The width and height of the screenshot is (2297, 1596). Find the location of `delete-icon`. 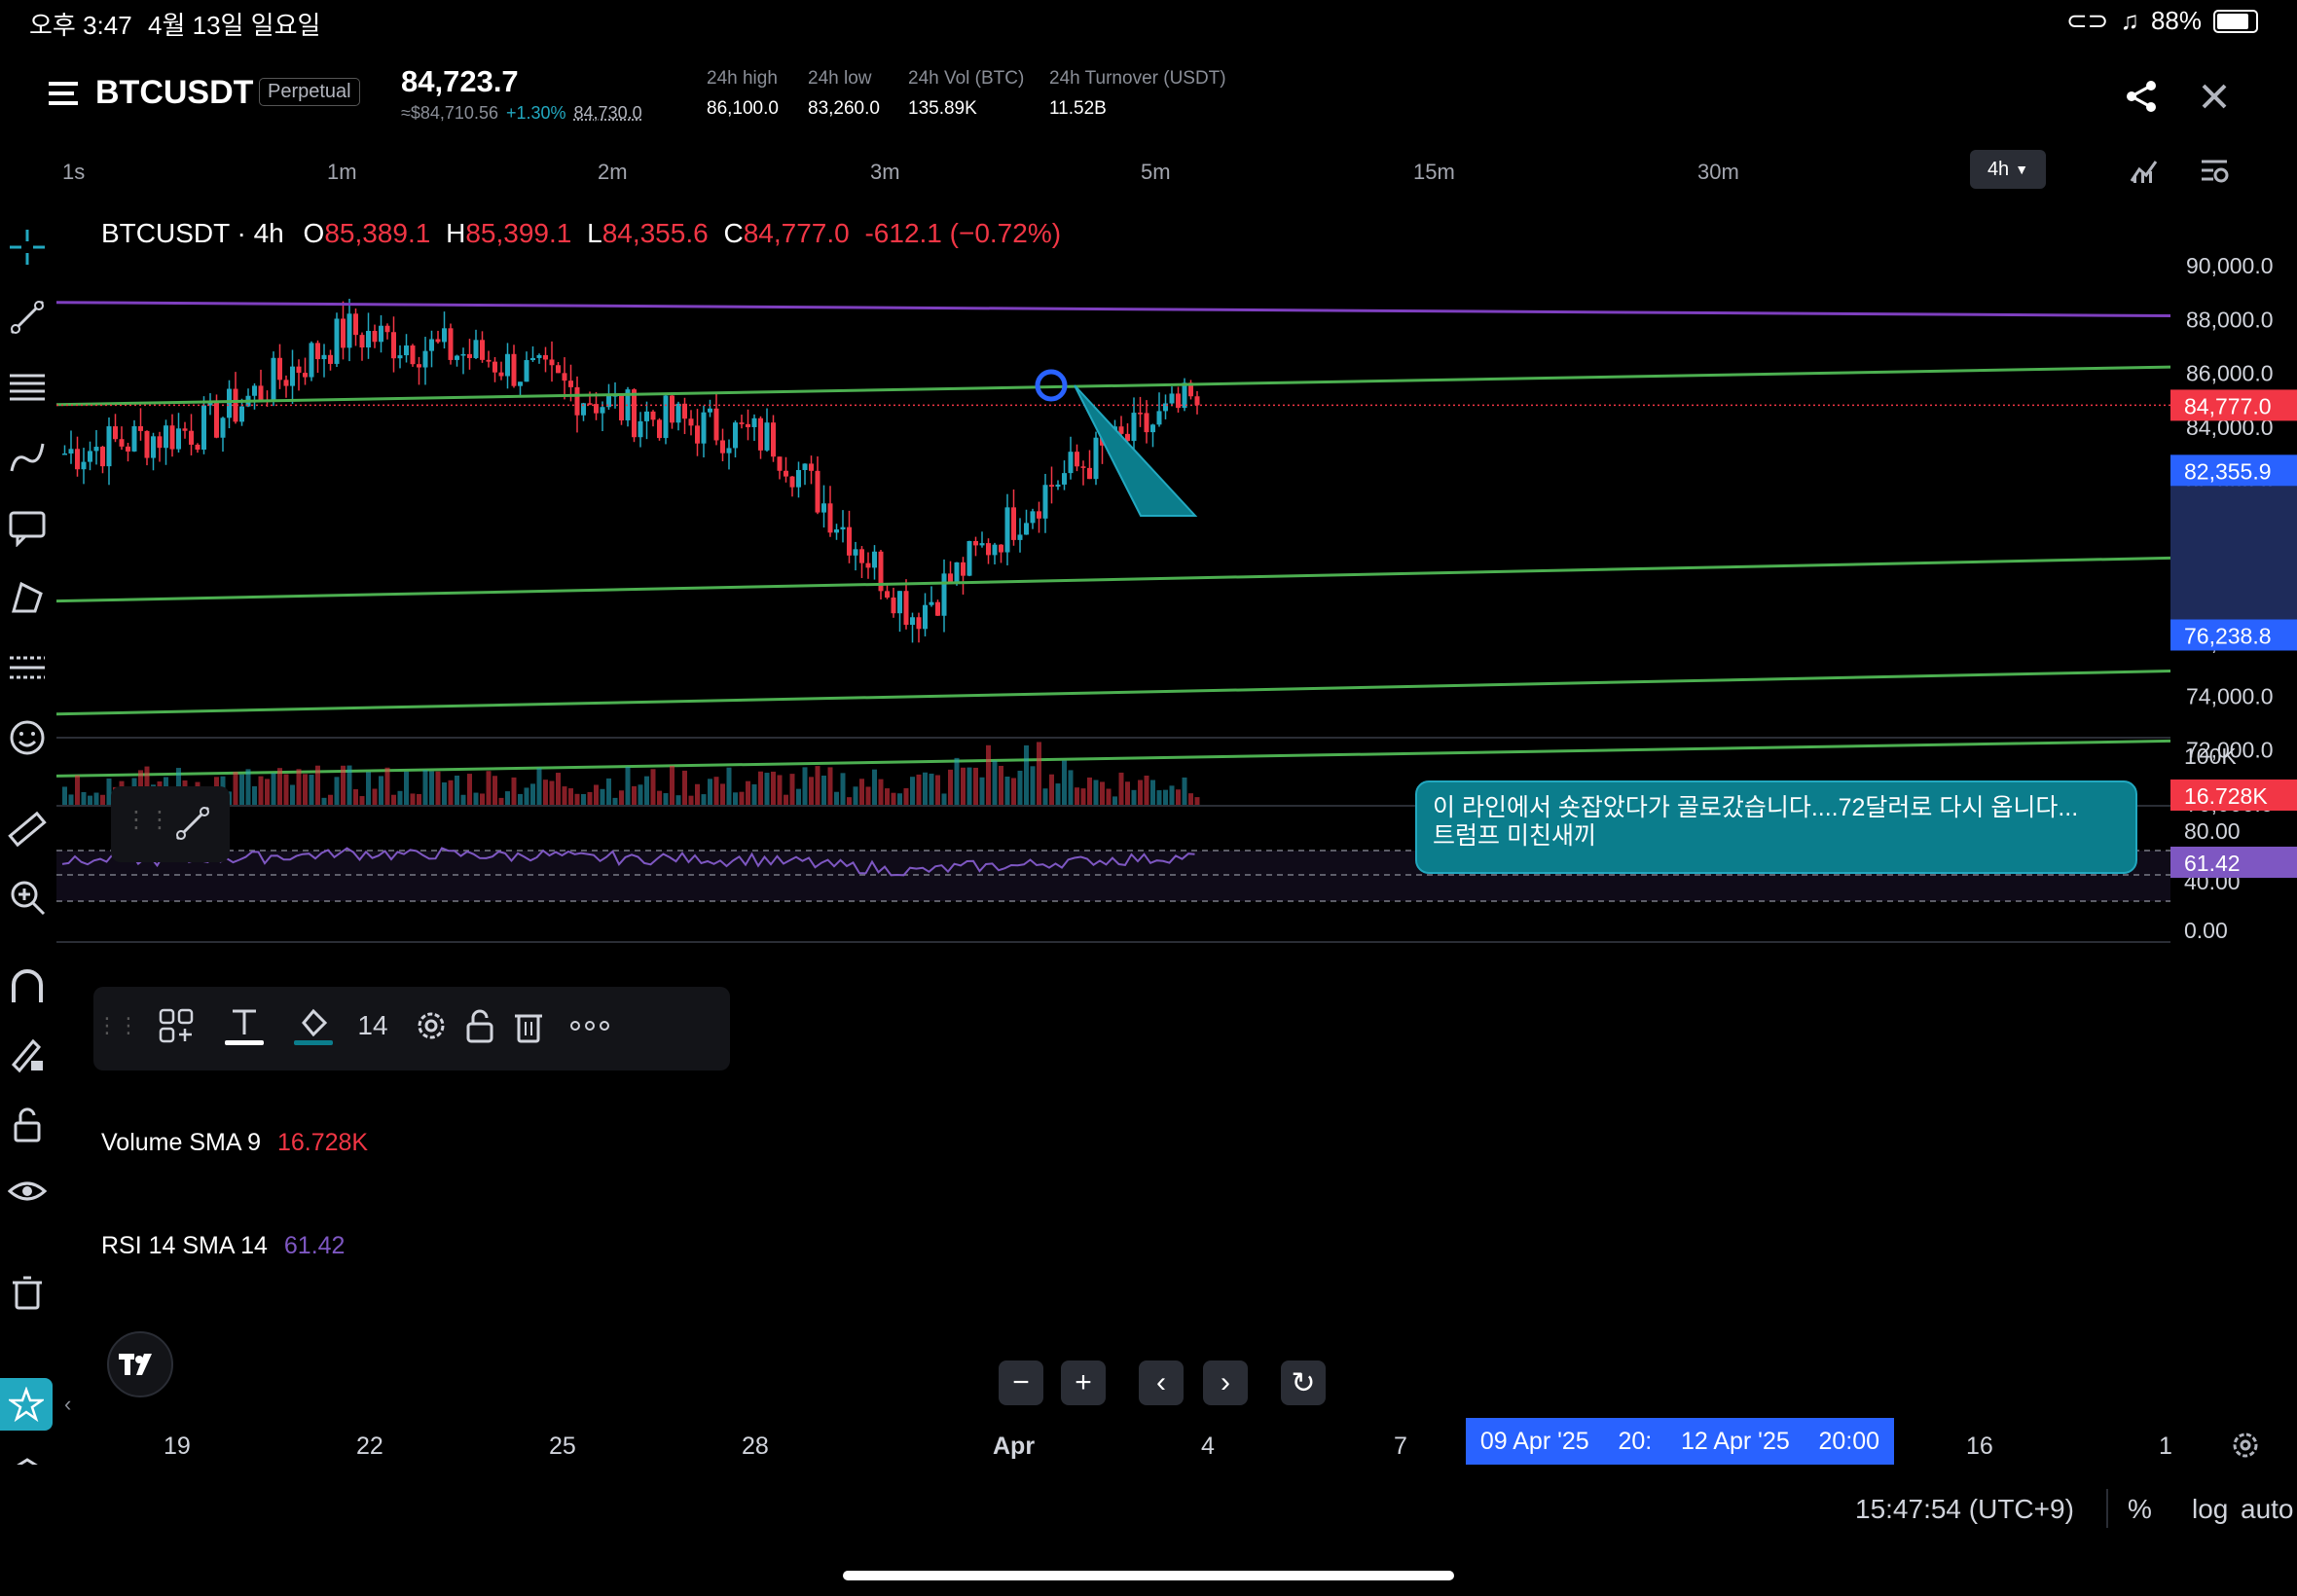

delete-icon is located at coordinates (528, 1025).